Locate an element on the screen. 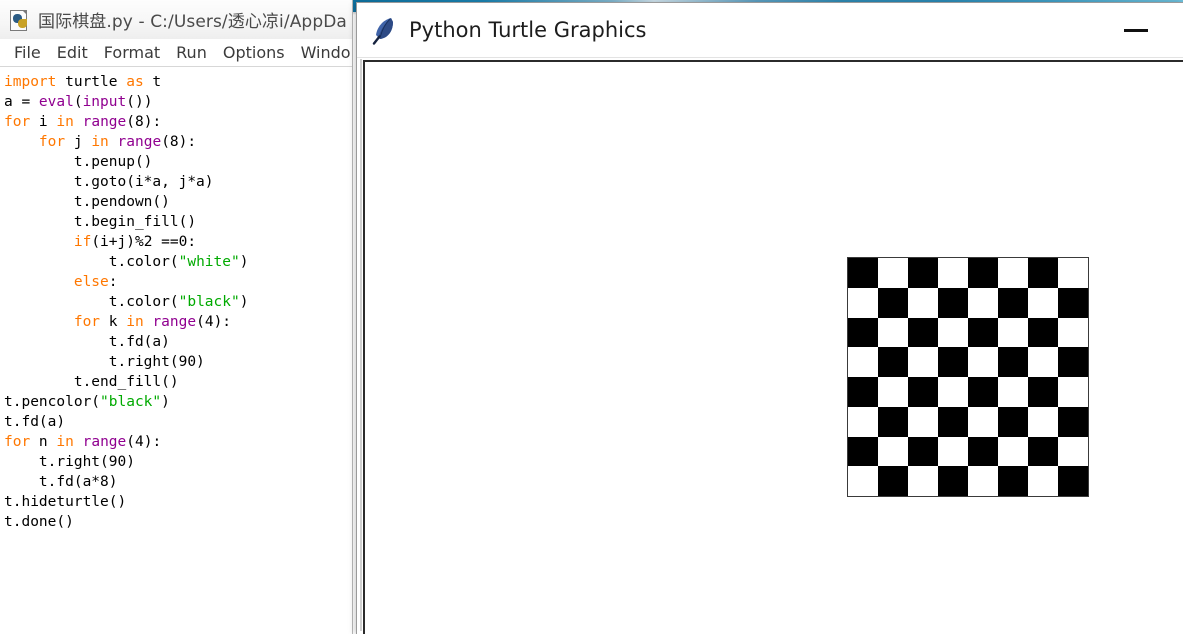 Image resolution: width=1183 pixels, height=634 pixels. menu-item-file: File is located at coordinates (27, 52).